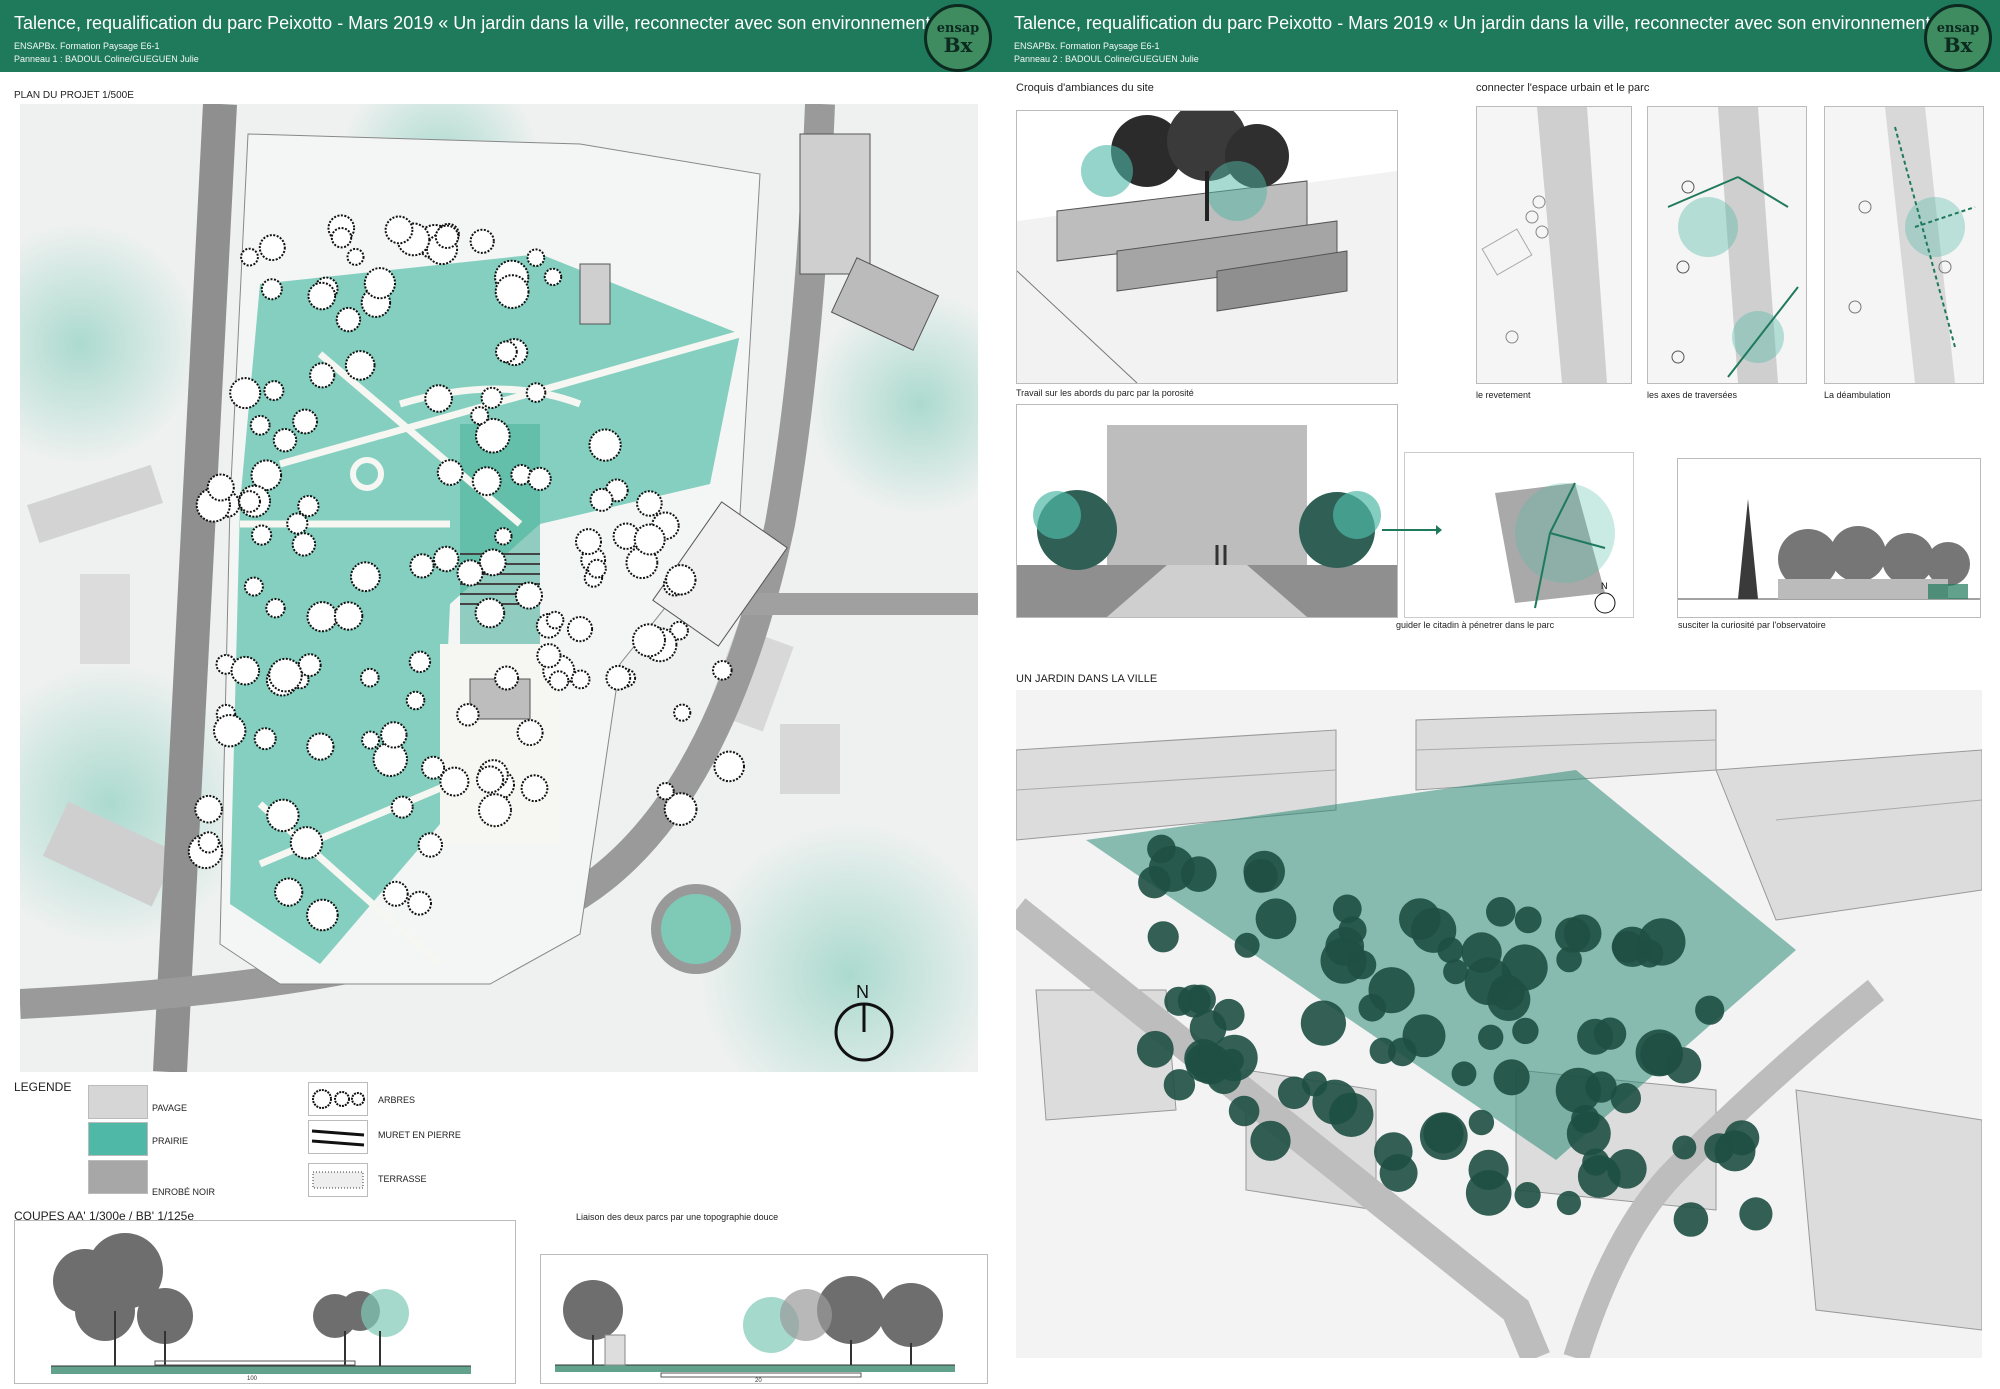 Image resolution: width=2000 pixels, height=1389 pixels. Describe the element at coordinates (1604, 586) in the screenshot. I see `north-label-2: N` at that location.